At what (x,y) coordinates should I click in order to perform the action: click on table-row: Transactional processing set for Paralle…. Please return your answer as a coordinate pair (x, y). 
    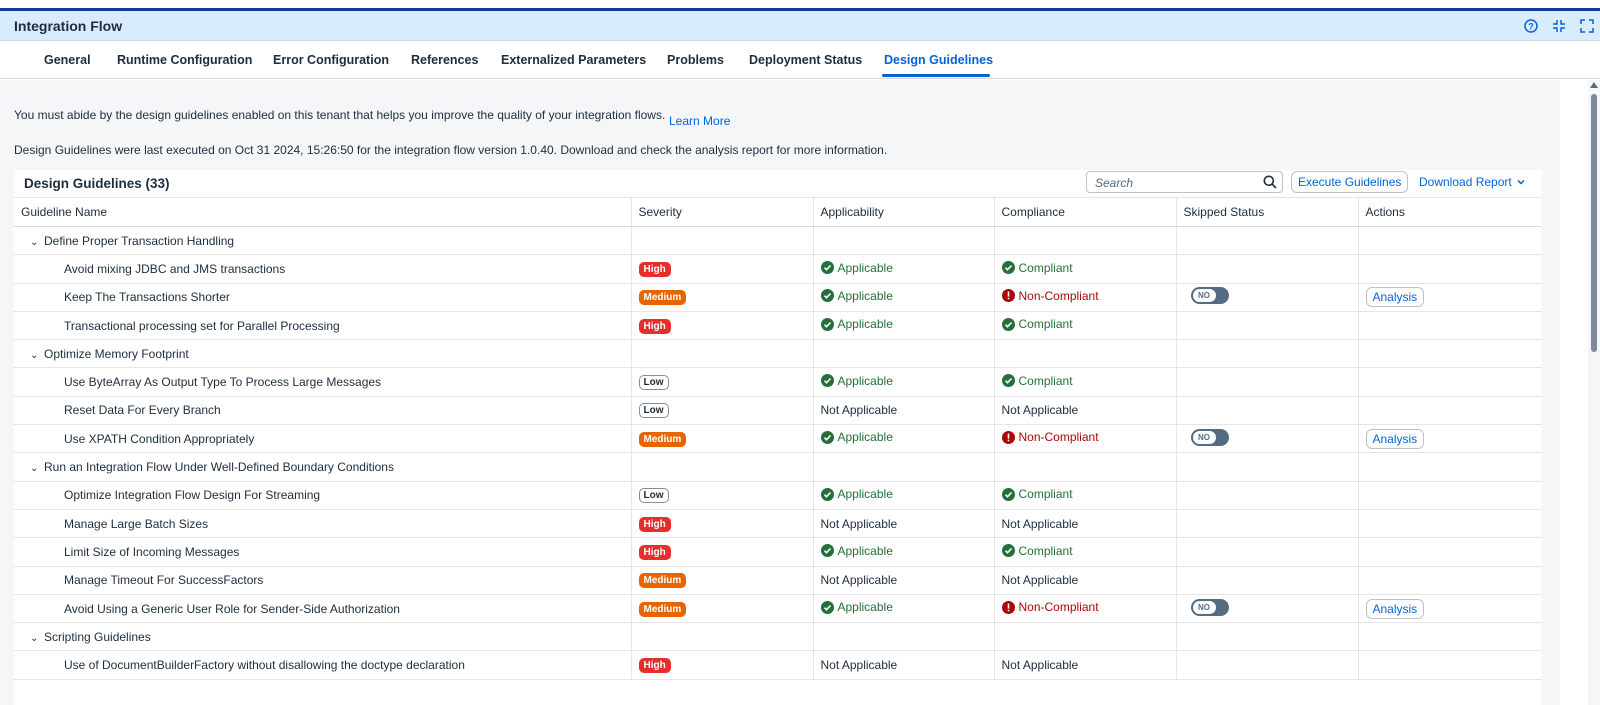
    Looking at the image, I should click on (778, 326).